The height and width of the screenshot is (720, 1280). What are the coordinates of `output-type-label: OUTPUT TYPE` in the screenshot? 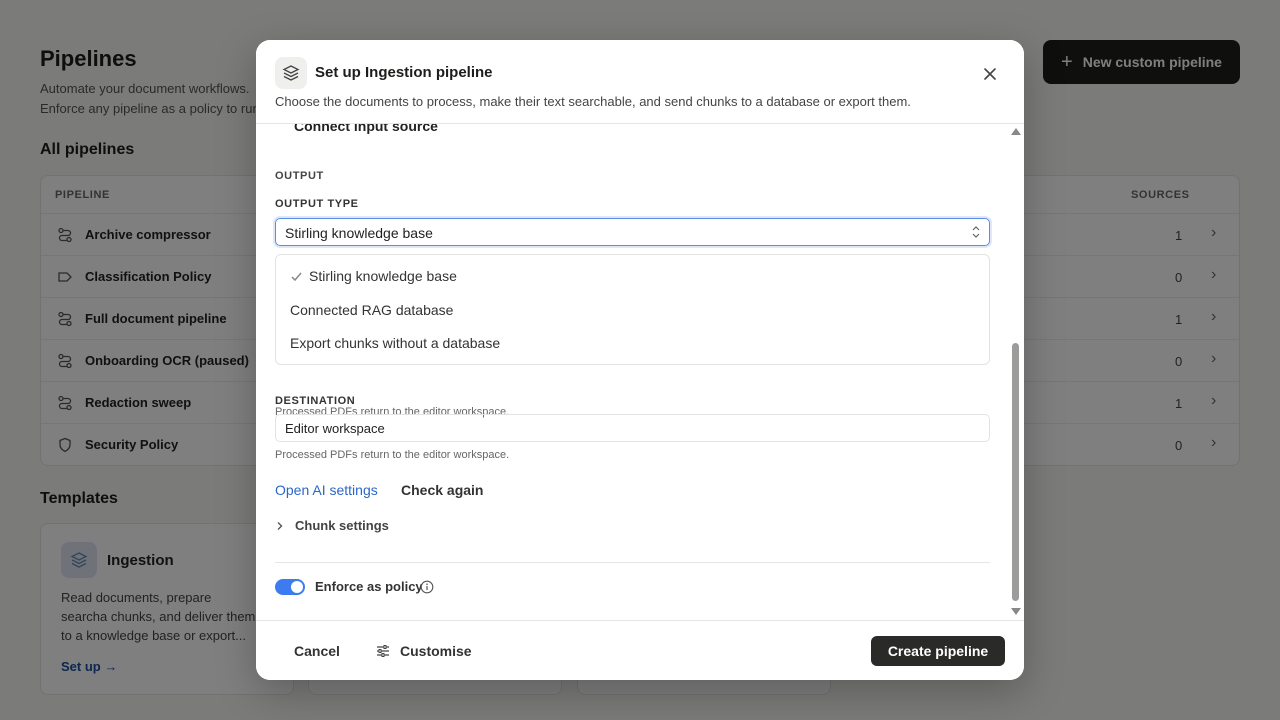 It's located at (317, 204).